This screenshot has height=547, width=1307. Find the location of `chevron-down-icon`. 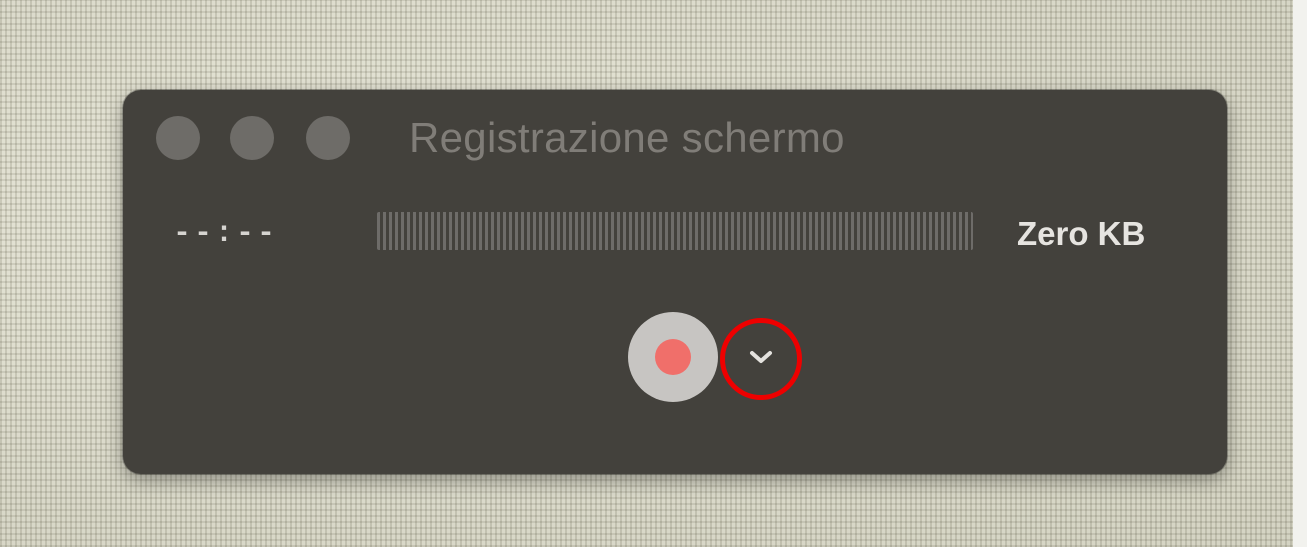

chevron-down-icon is located at coordinates (761, 357).